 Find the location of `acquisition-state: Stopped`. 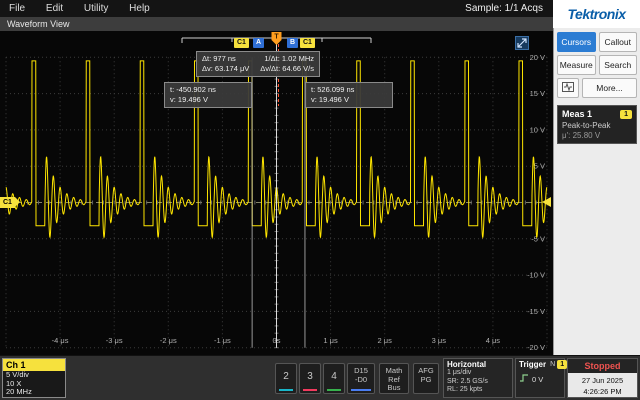

acquisition-state: Stopped is located at coordinates (602, 366).